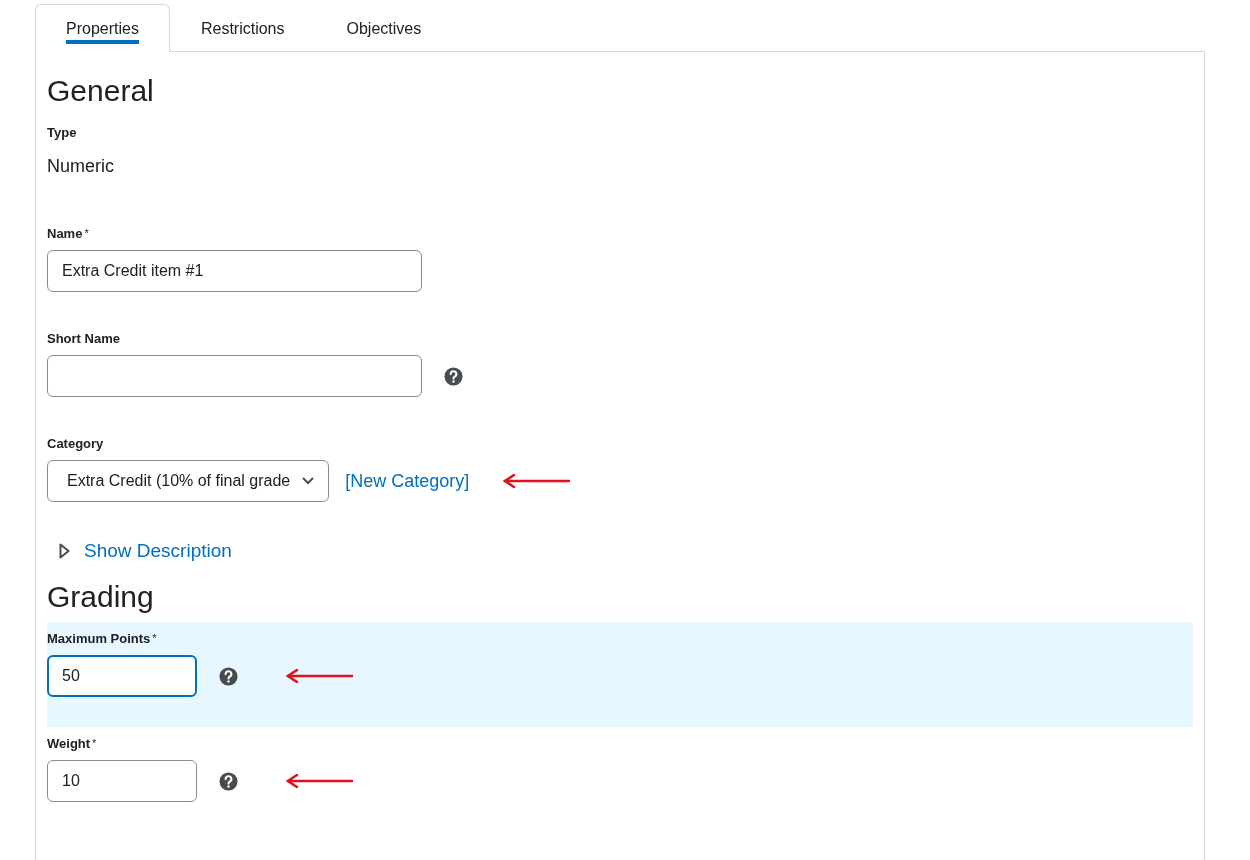 This screenshot has height=860, width=1250. Describe the element at coordinates (76, 443) in the screenshot. I see `field-label: Category` at that location.